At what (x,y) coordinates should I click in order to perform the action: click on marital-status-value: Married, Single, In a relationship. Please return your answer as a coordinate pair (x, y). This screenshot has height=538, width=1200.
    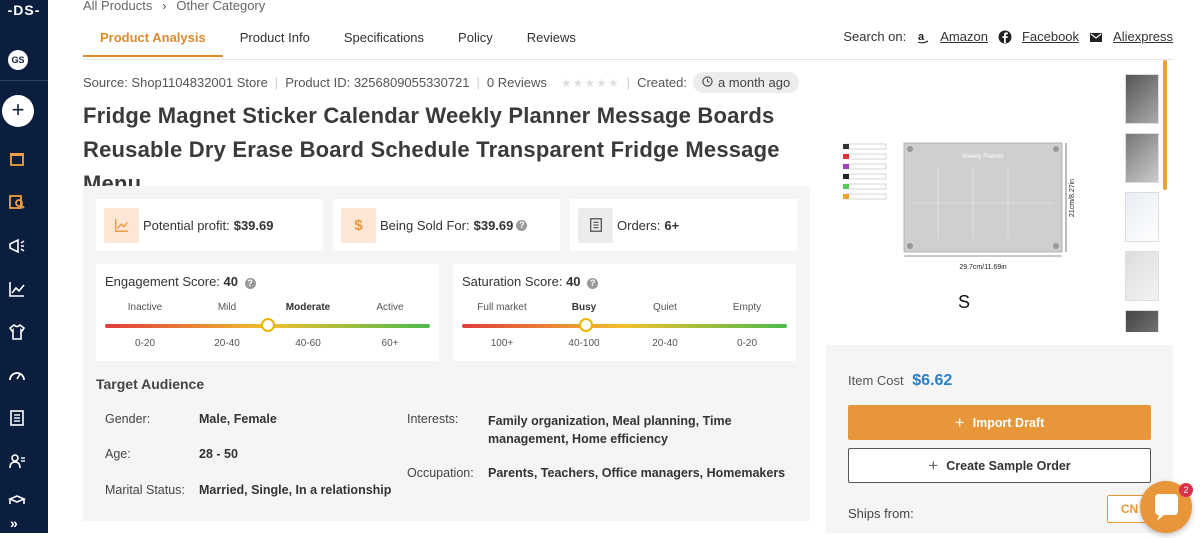
    Looking at the image, I should click on (295, 490).